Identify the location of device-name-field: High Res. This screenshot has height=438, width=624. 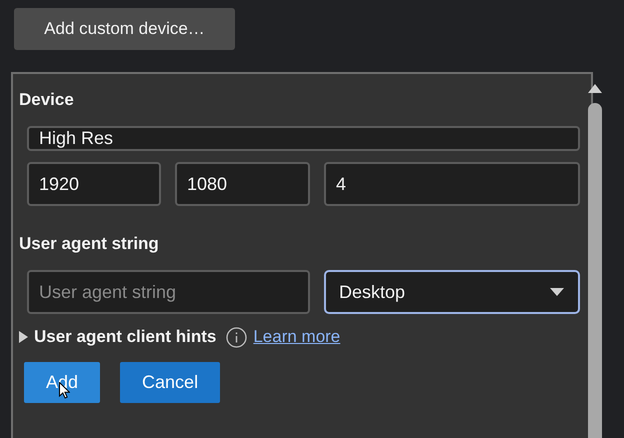
(303, 138).